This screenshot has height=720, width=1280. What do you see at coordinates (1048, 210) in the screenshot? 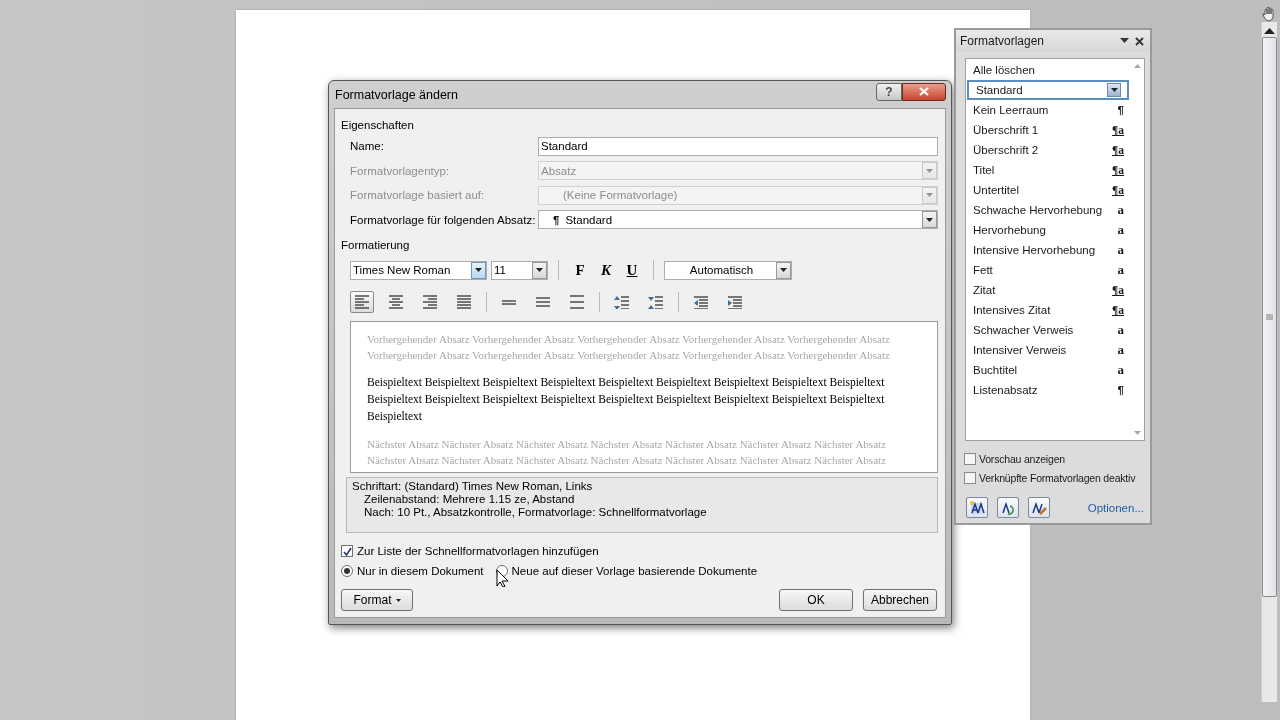
I see `style-item: Schwache Hervorhebung a` at bounding box center [1048, 210].